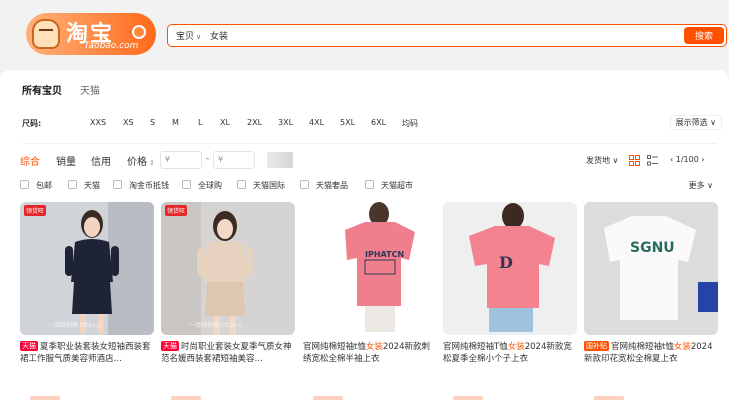  What do you see at coordinates (510, 353) in the screenshot?
I see `product-title: 官网纯棉短袖T恤女装2024新款宽松夏季全棉小个子上衣` at bounding box center [510, 353].